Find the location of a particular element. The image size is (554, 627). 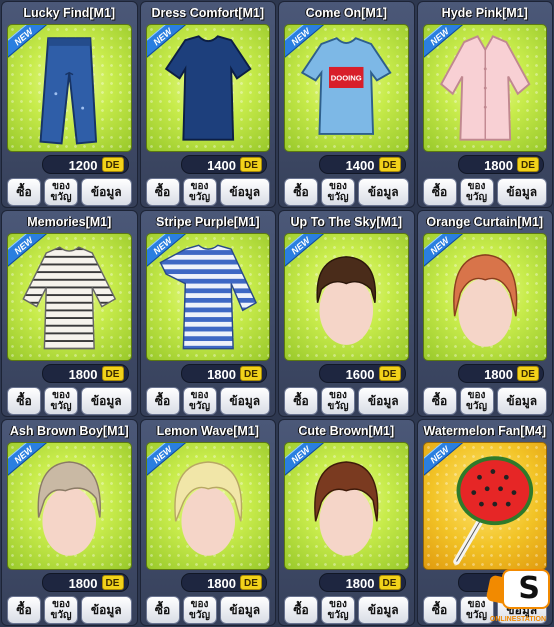

item-name: Orange Curtain[M1] is located at coordinates (485, 222).